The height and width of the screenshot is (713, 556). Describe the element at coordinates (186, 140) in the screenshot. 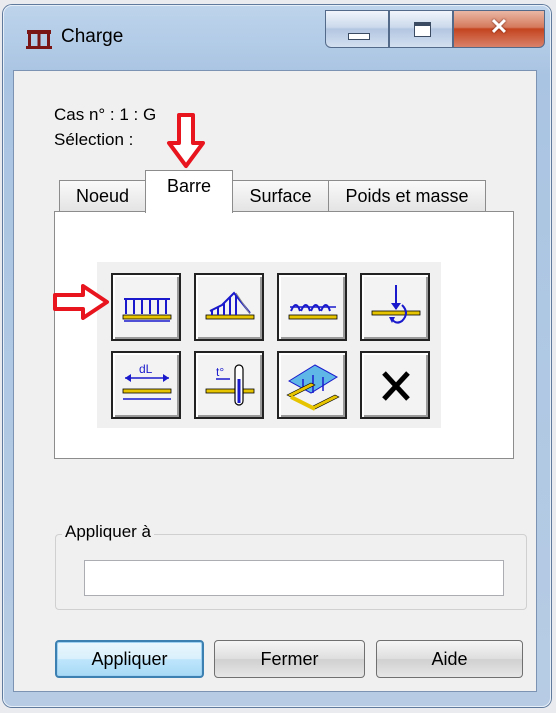

I see `annotation-down-arrow-icon` at that location.